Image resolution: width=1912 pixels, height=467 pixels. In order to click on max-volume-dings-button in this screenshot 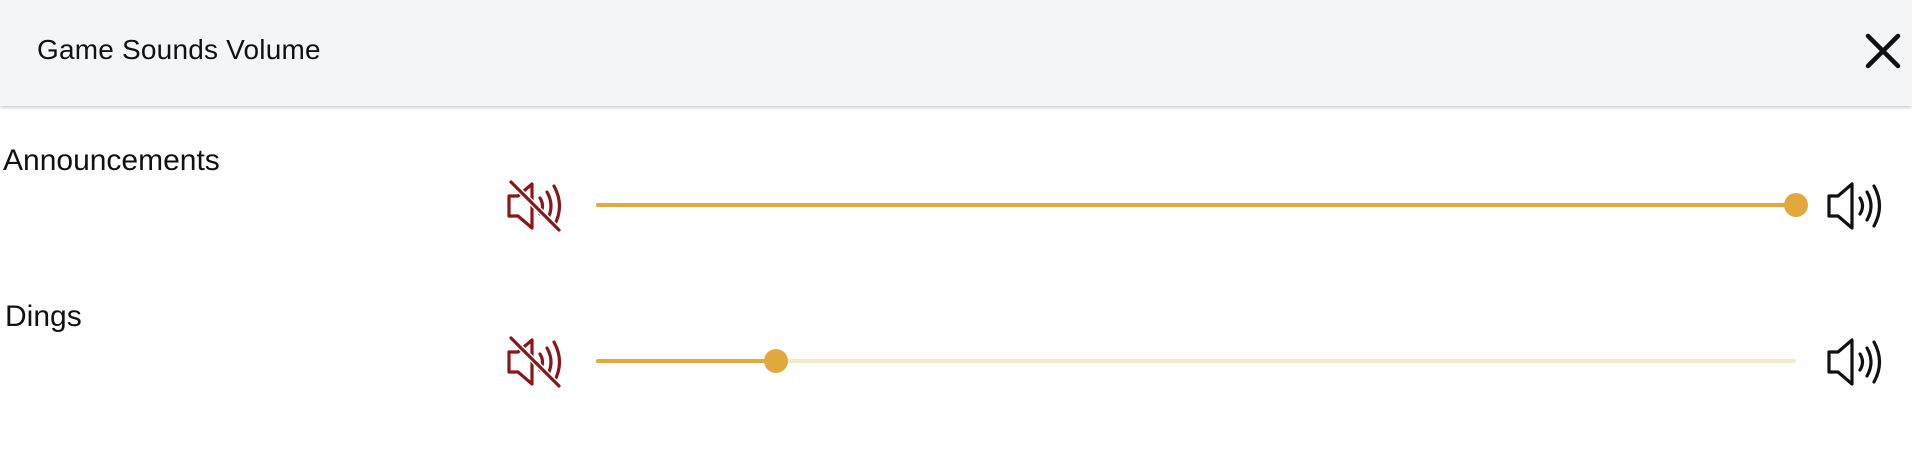, I will do `click(1856, 362)`.